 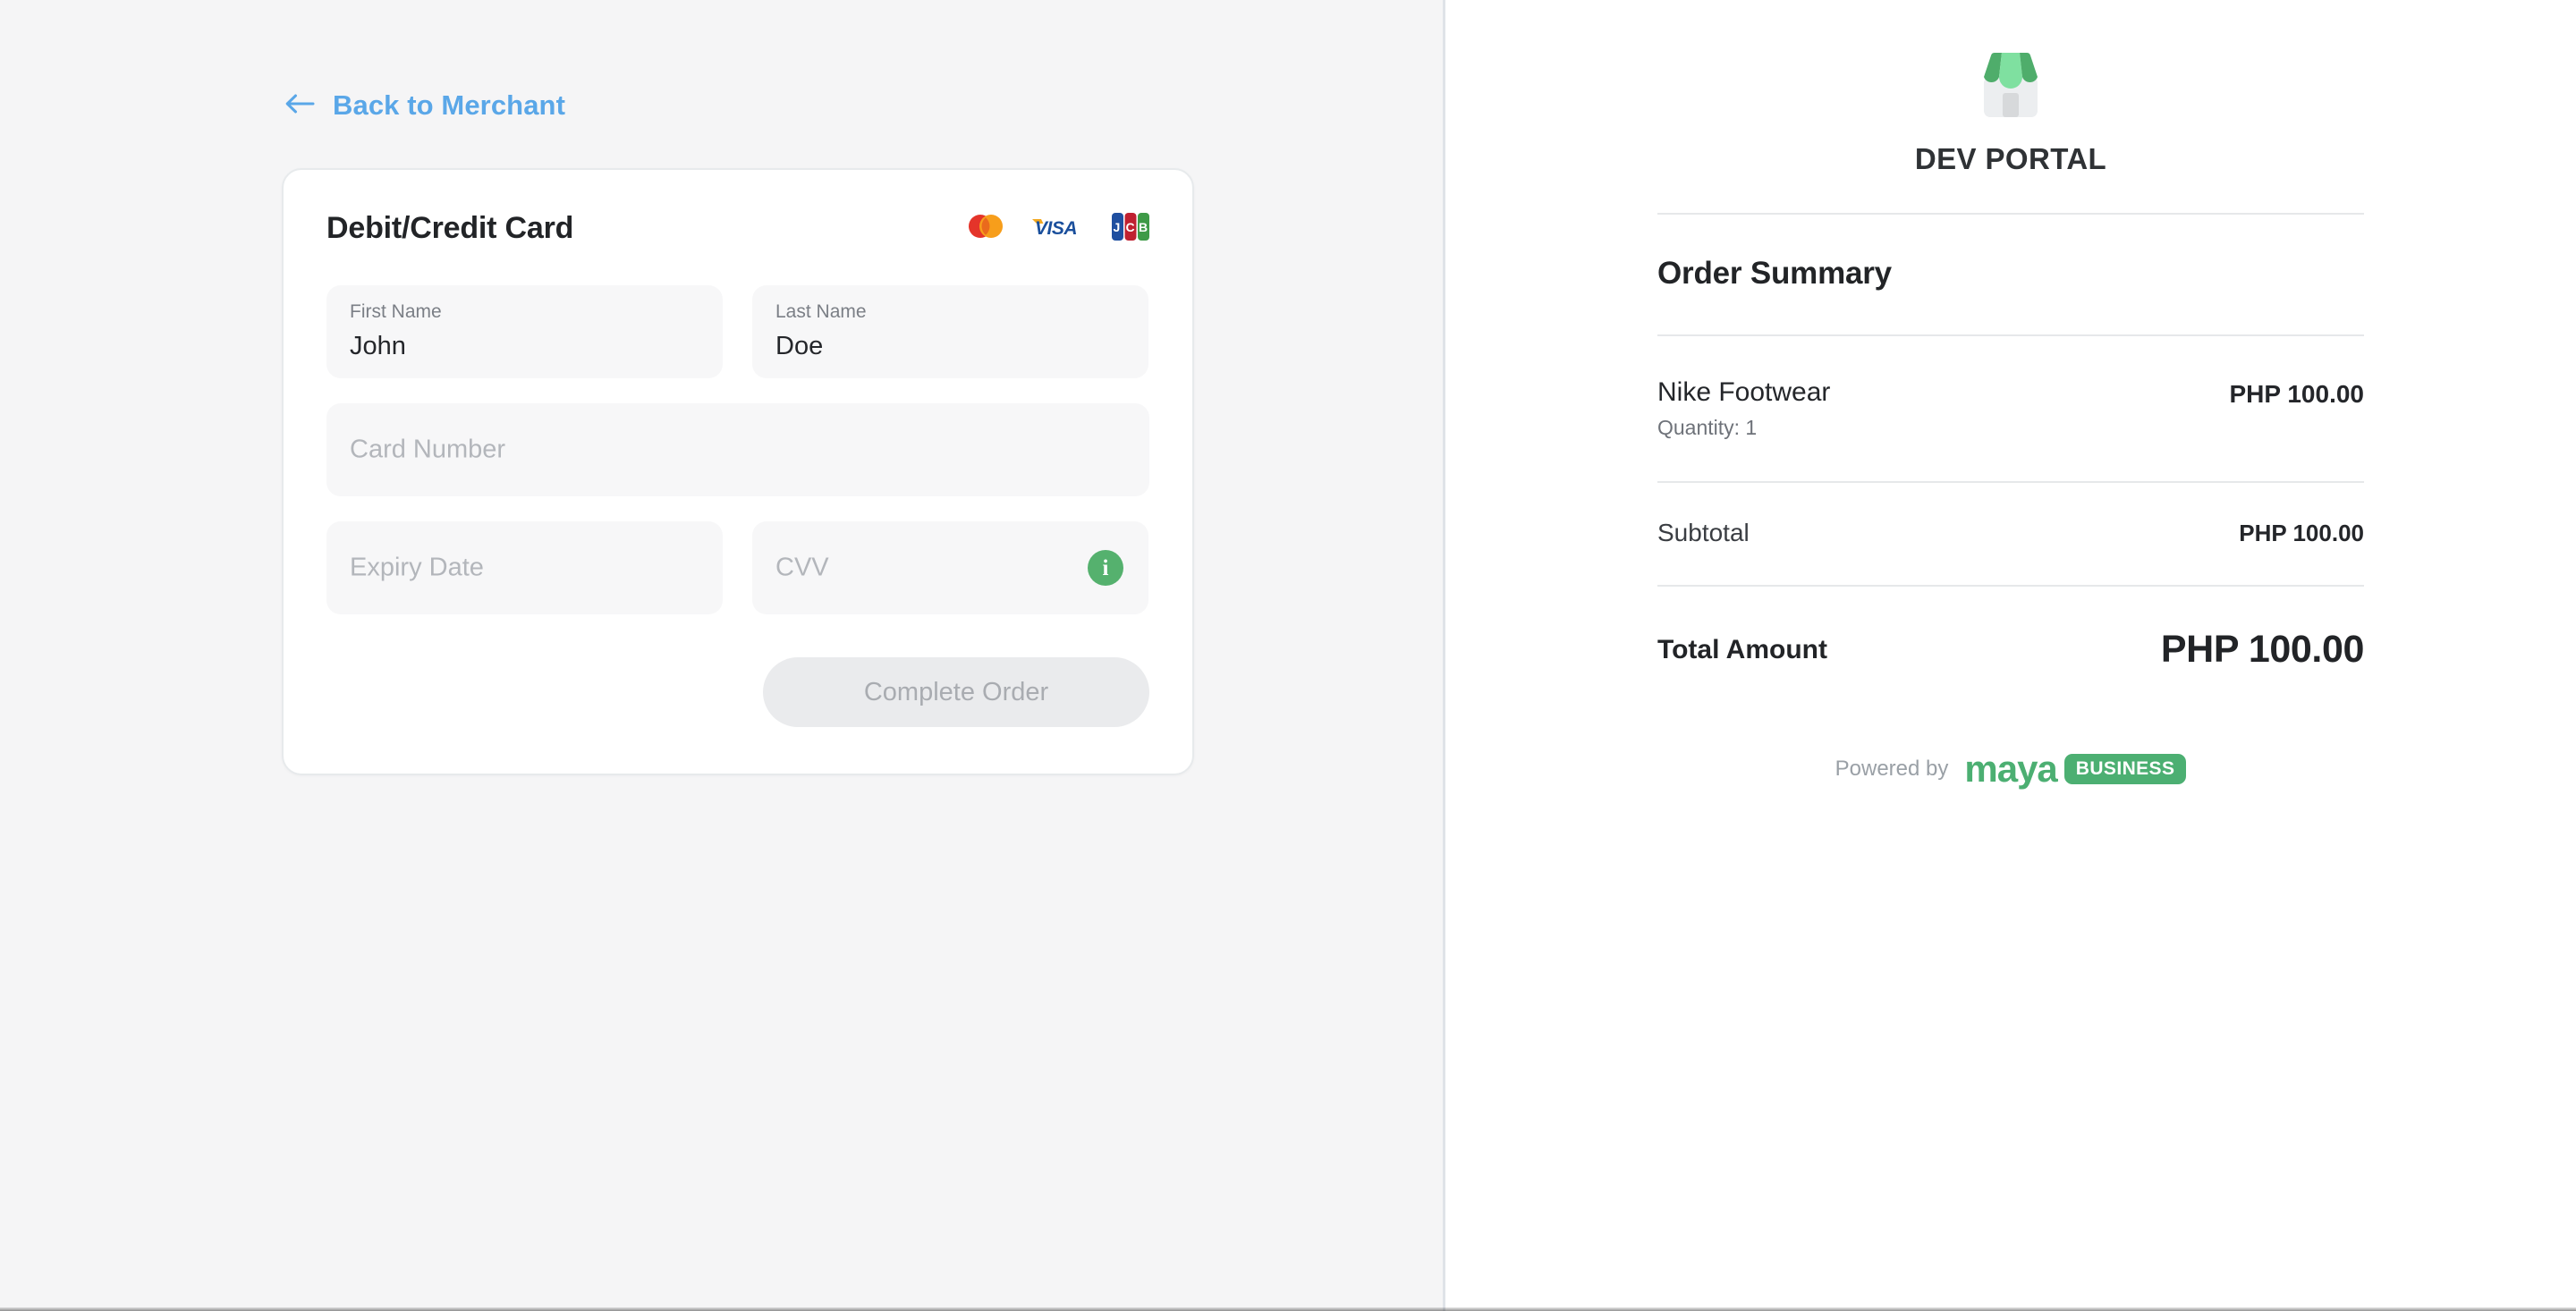 I want to click on card-number-row: Card Number, so click(x=737, y=449).